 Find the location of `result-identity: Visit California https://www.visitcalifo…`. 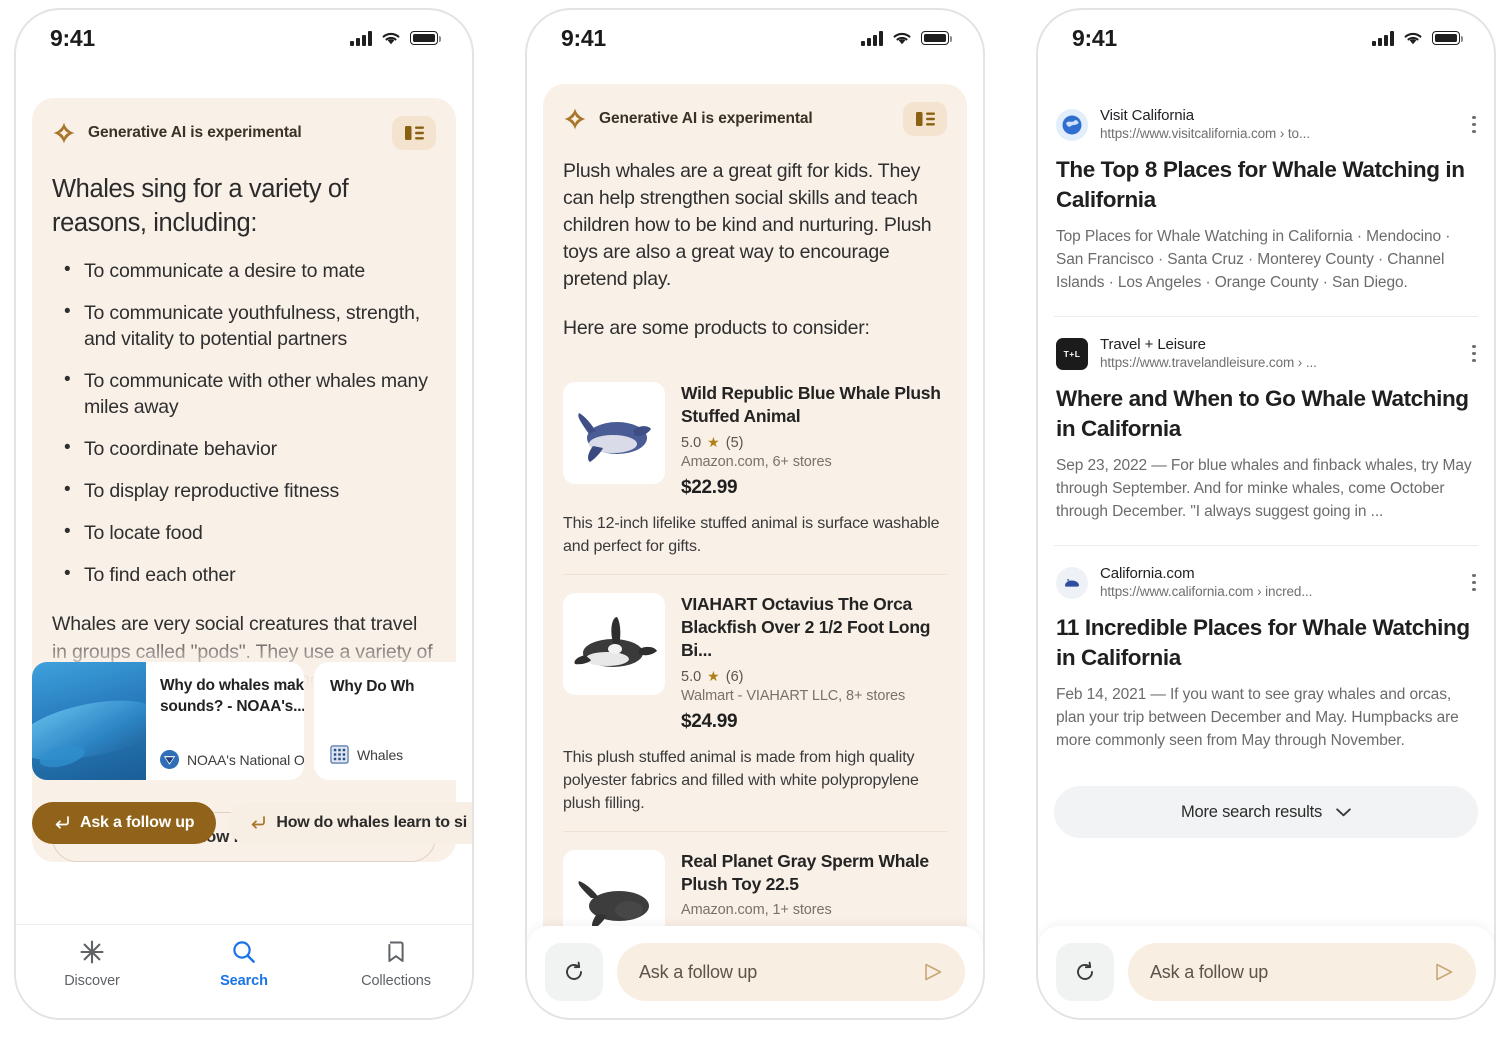

result-identity: Visit California https://www.visitcalifo… is located at coordinates (1280, 124).